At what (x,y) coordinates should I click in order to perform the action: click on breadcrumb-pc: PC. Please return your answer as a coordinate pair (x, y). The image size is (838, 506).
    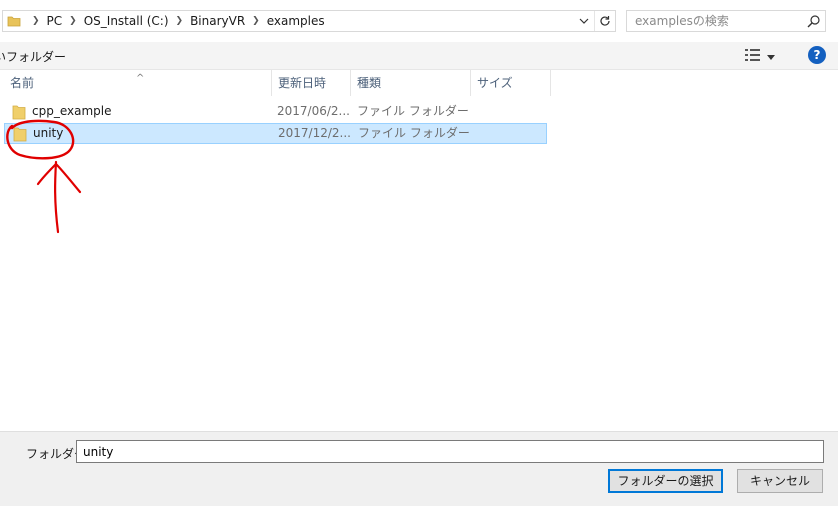
    Looking at the image, I should click on (55, 21).